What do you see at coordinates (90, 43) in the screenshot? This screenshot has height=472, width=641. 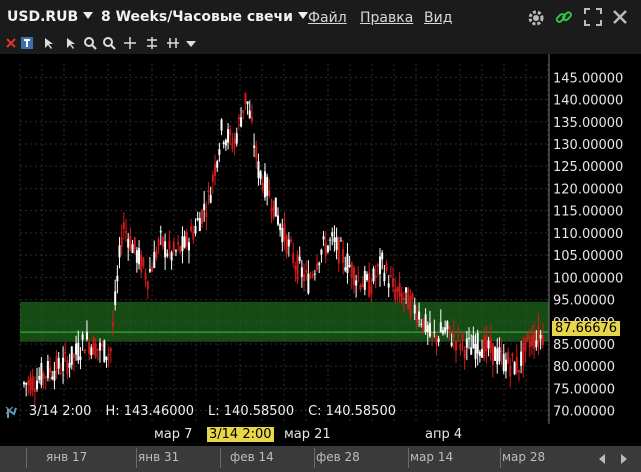 I see `zoom-in-icon` at bounding box center [90, 43].